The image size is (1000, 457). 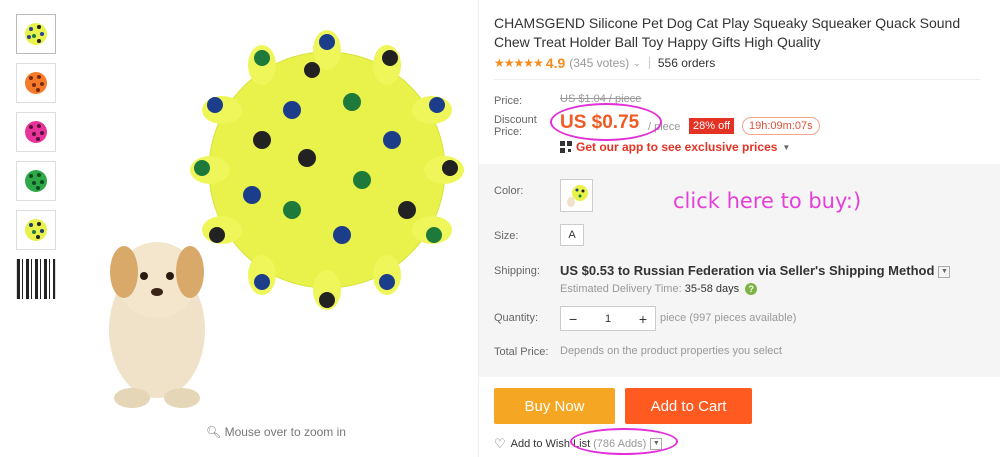 What do you see at coordinates (781, 126) in the screenshot?
I see `countdown-timer: 19h:09m:07s` at bounding box center [781, 126].